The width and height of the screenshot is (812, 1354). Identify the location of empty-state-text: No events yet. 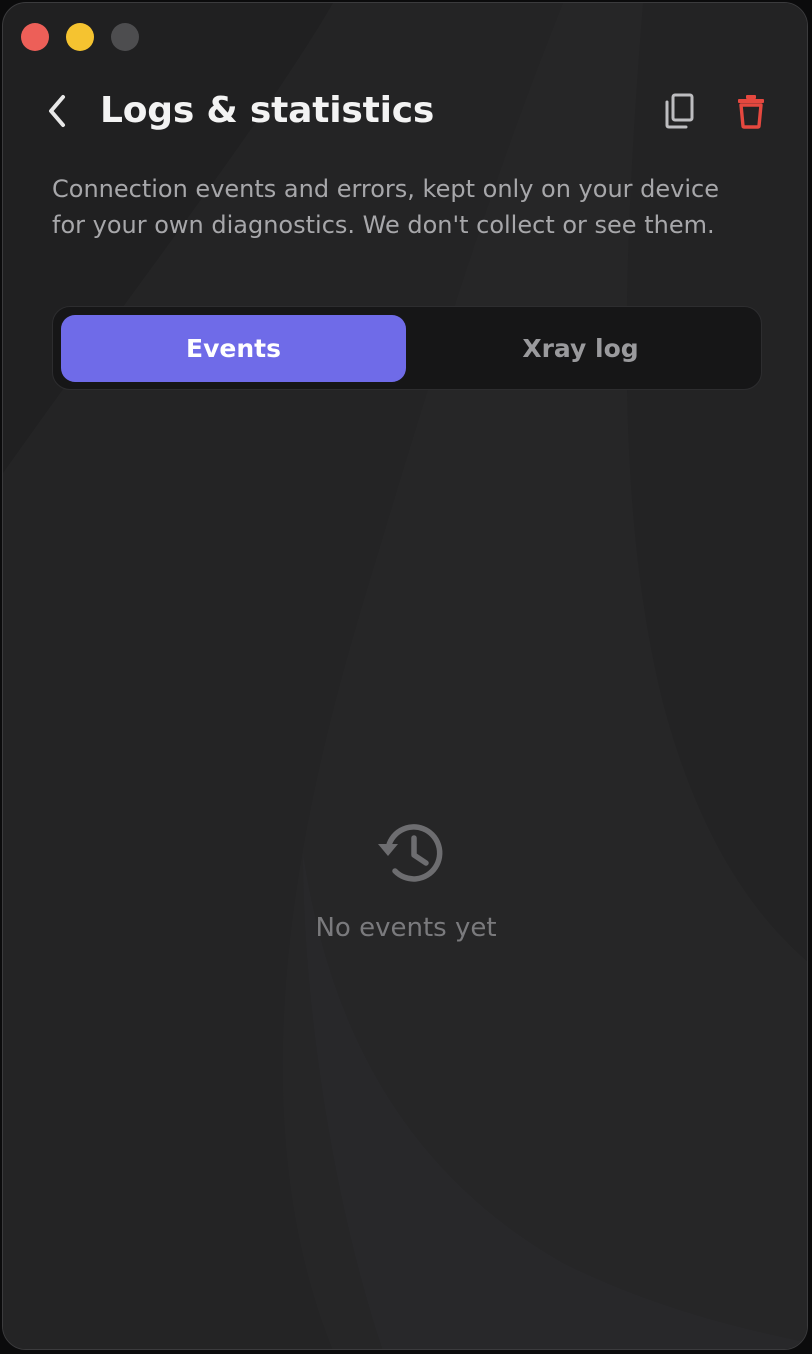
(406, 928).